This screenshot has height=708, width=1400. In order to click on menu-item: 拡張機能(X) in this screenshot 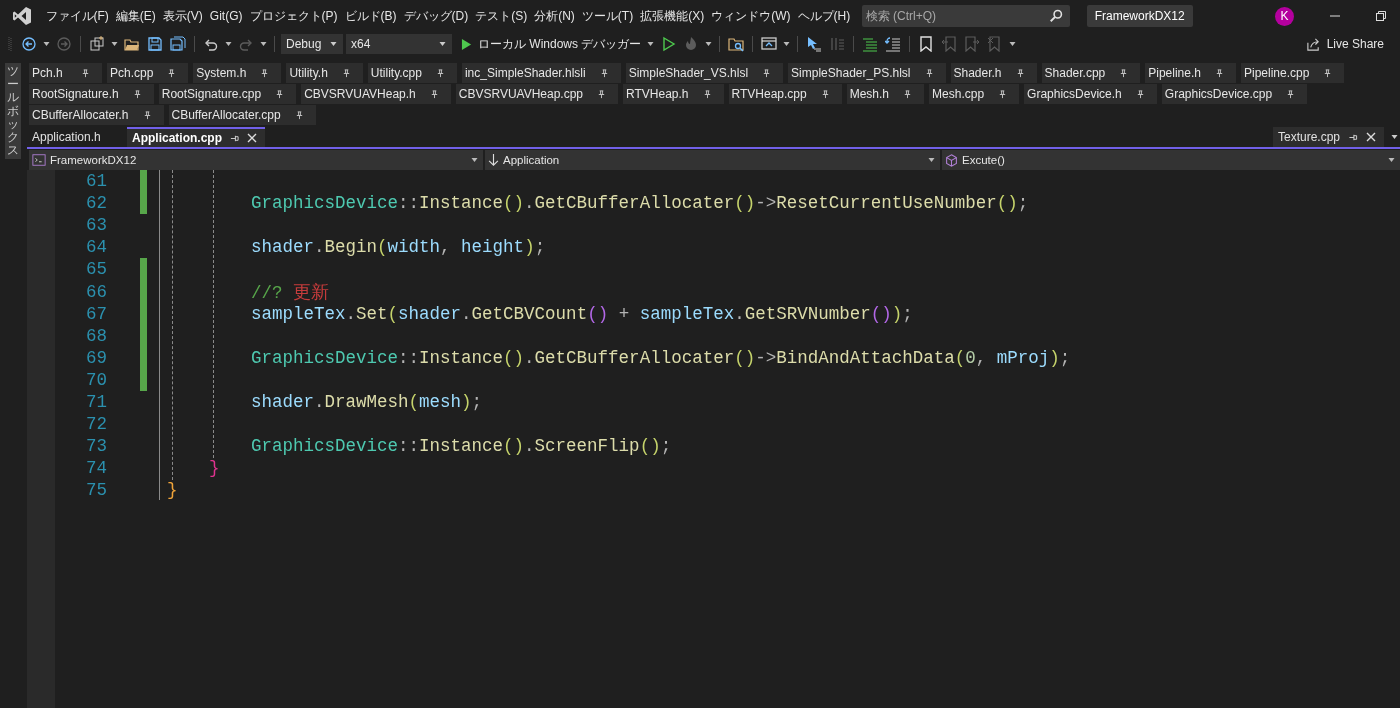, I will do `click(672, 16)`.